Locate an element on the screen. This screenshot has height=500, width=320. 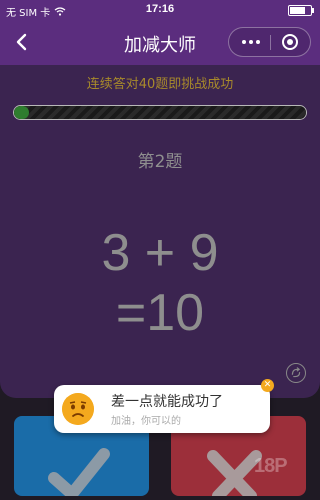
toast-subtext: 加油，你可以的 is located at coordinates (146, 421).